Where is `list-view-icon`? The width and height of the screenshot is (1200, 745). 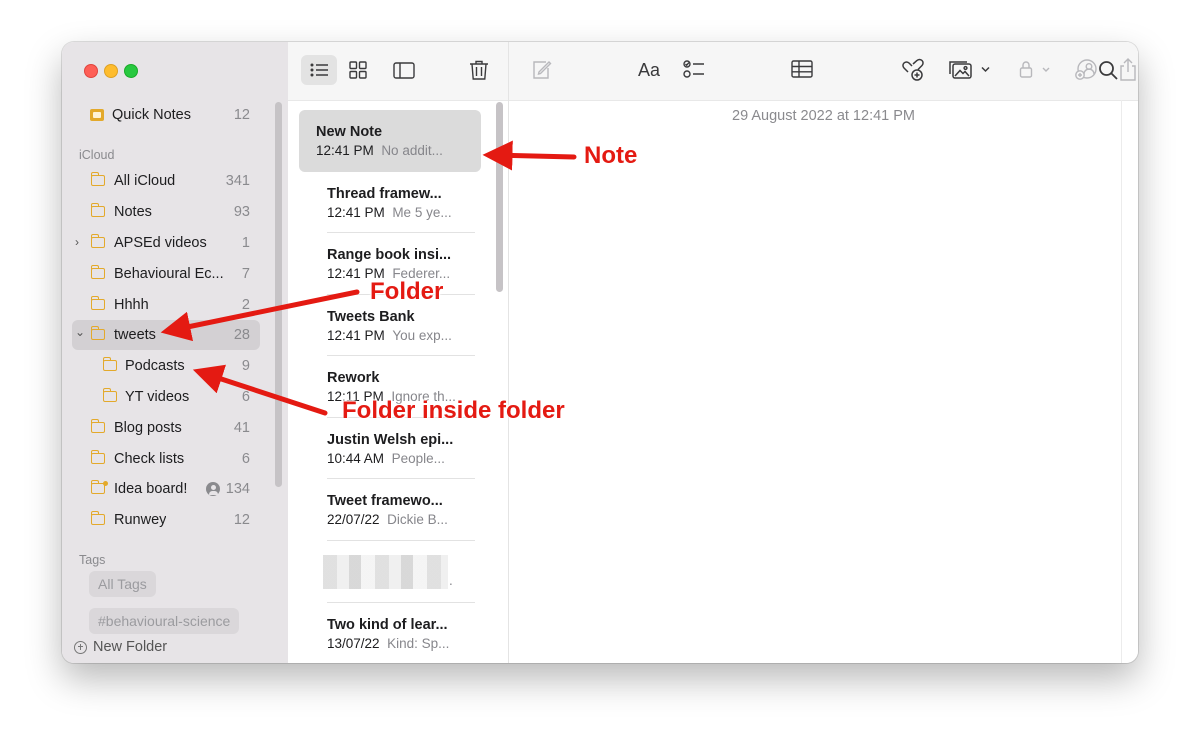
list-view-icon is located at coordinates (319, 70).